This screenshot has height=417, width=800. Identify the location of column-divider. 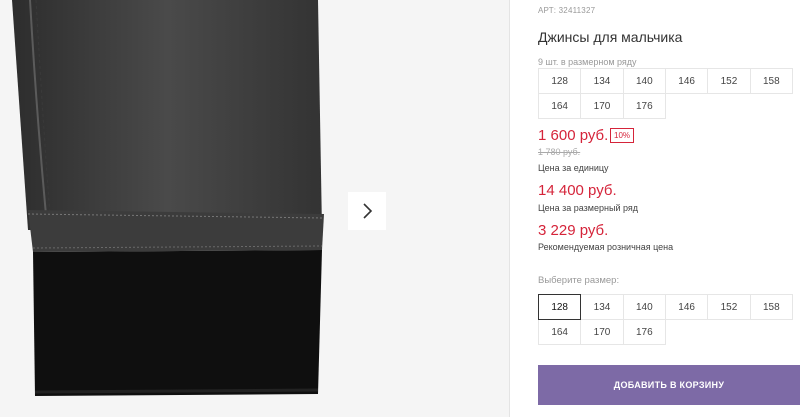
(509, 208).